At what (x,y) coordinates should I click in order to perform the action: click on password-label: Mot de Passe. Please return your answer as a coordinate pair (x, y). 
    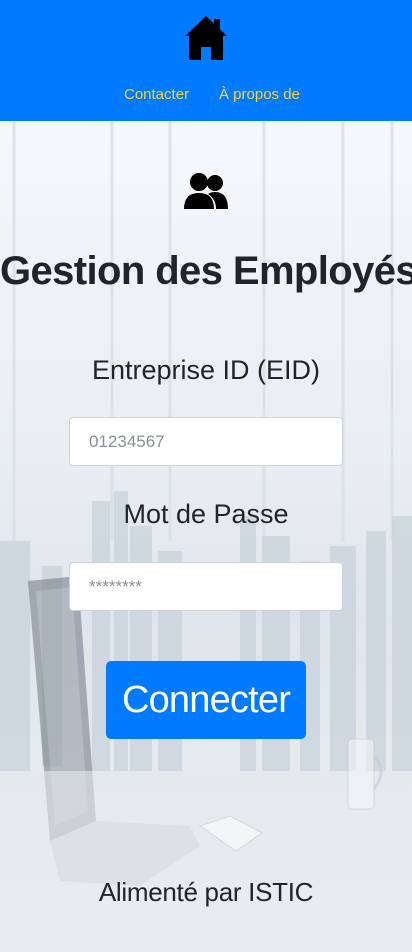
    Looking at the image, I should click on (206, 514).